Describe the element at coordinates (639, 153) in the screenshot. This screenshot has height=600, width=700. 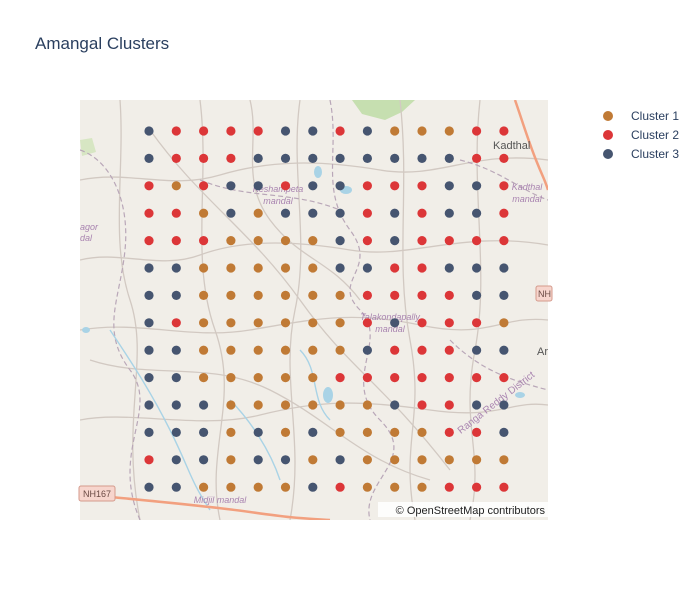
I see `legend-item-cluster-3: Cluster 3` at that location.